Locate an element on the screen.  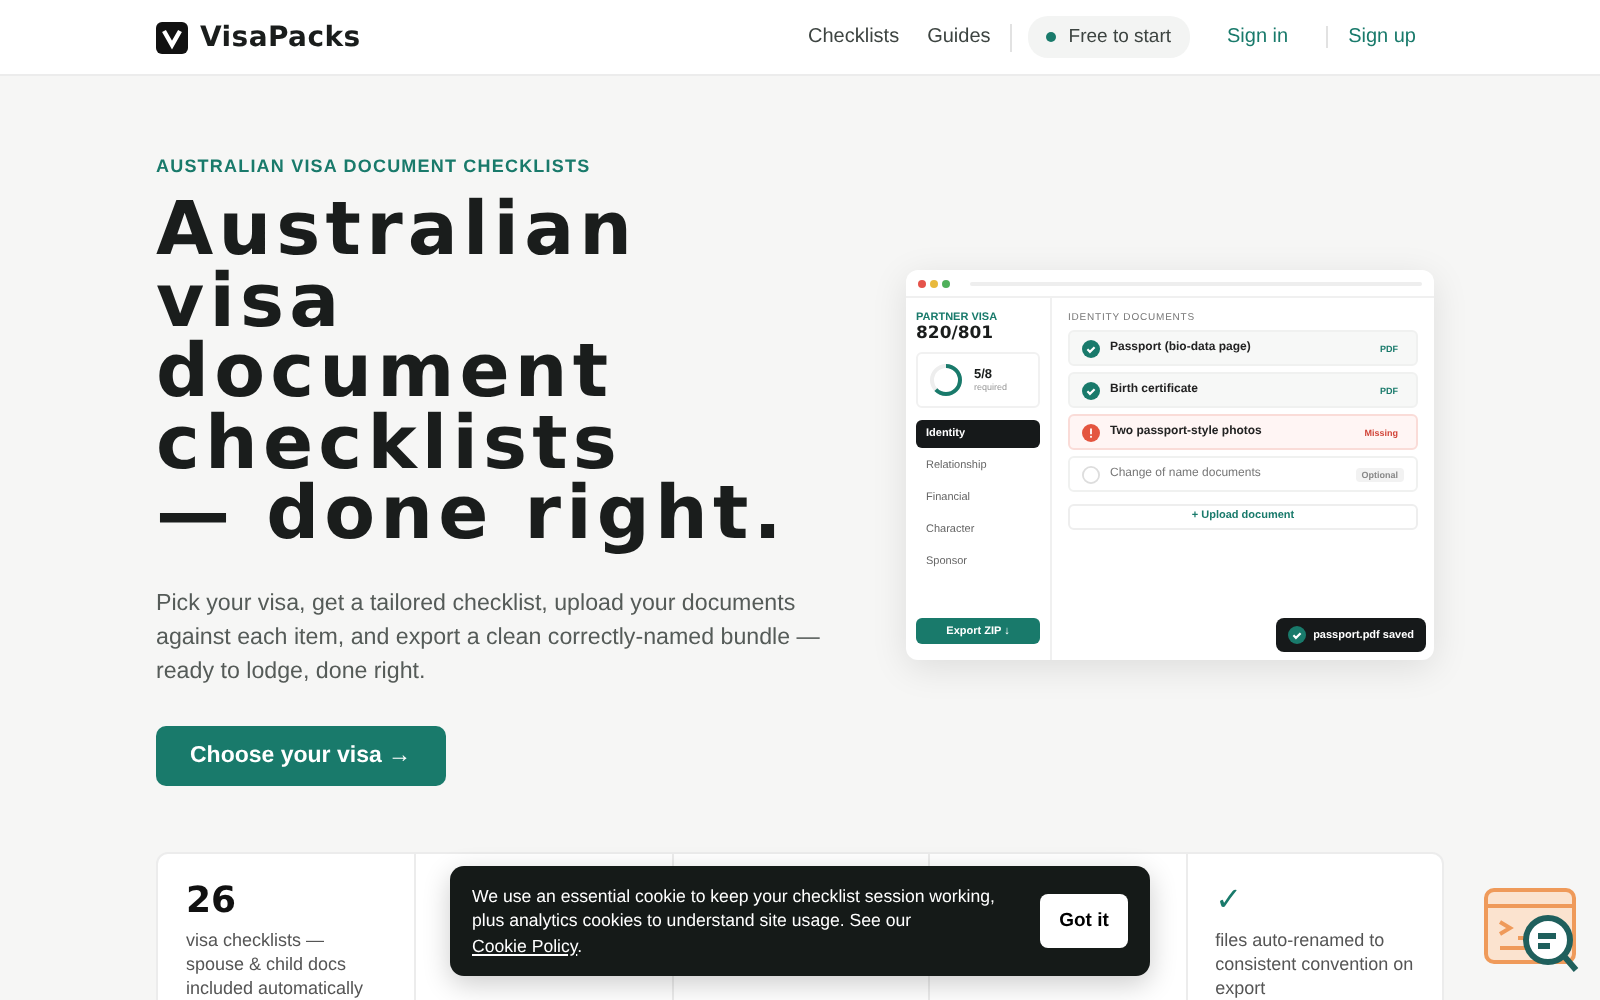
choose-visa-button: Choose your visa → is located at coordinates (301, 755).